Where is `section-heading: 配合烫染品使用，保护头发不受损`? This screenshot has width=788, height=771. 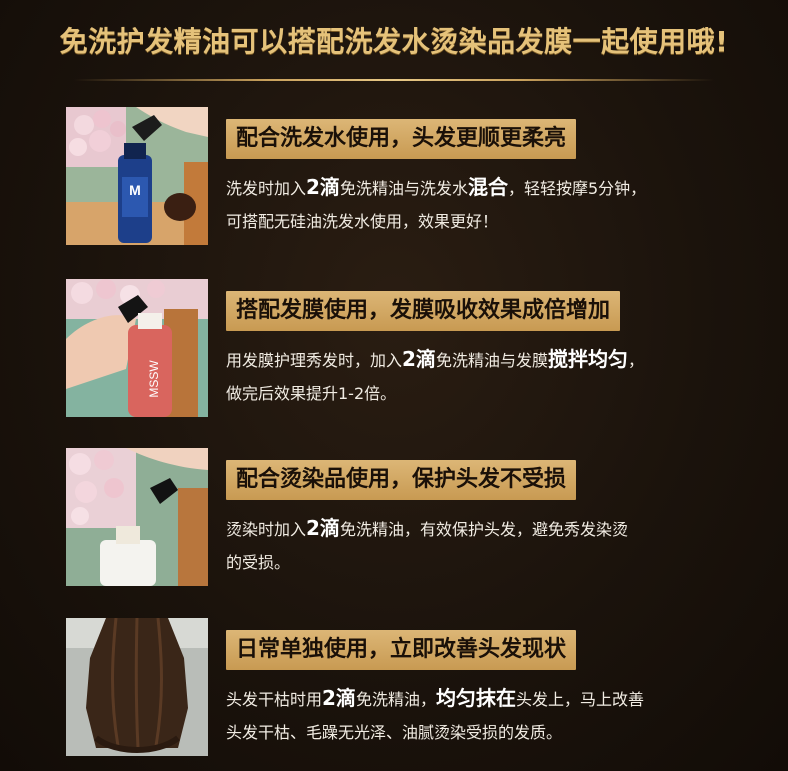 section-heading: 配合烫染品使用，保护头发不受损 is located at coordinates (401, 479).